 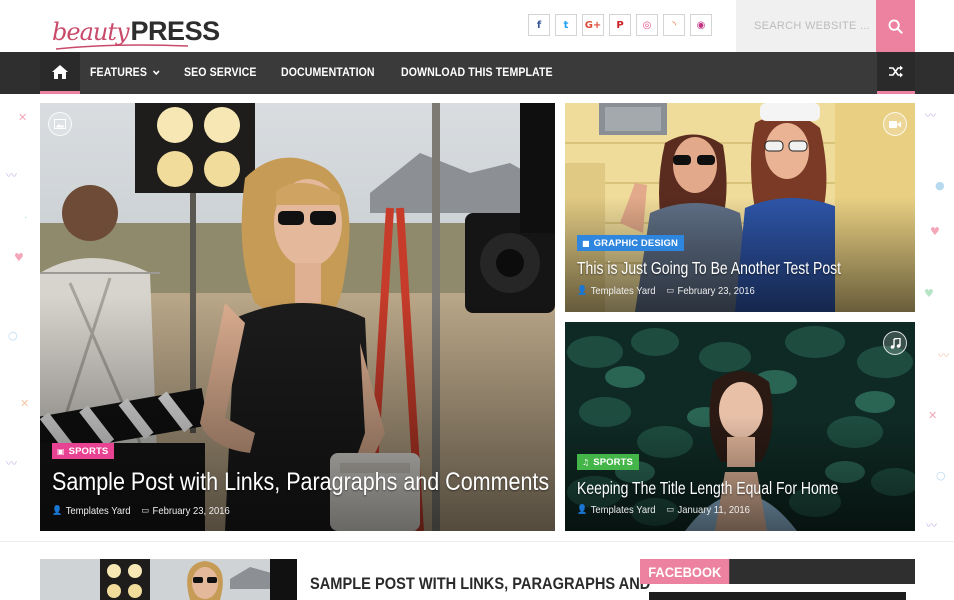 I want to click on nav-item-download-template: DOWNLOAD THIS TEMPLATE, so click(x=477, y=73).